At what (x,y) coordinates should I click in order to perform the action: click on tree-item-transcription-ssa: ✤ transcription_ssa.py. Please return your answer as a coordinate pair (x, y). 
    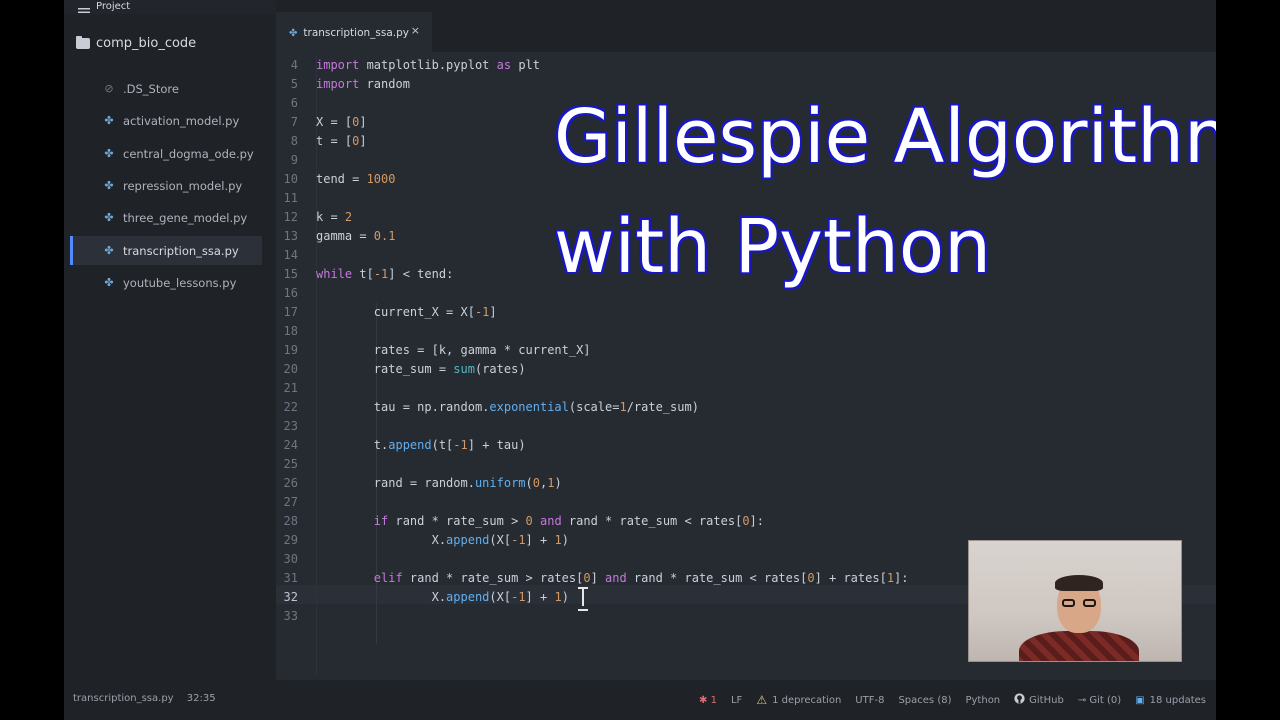
    Looking at the image, I should click on (166, 250).